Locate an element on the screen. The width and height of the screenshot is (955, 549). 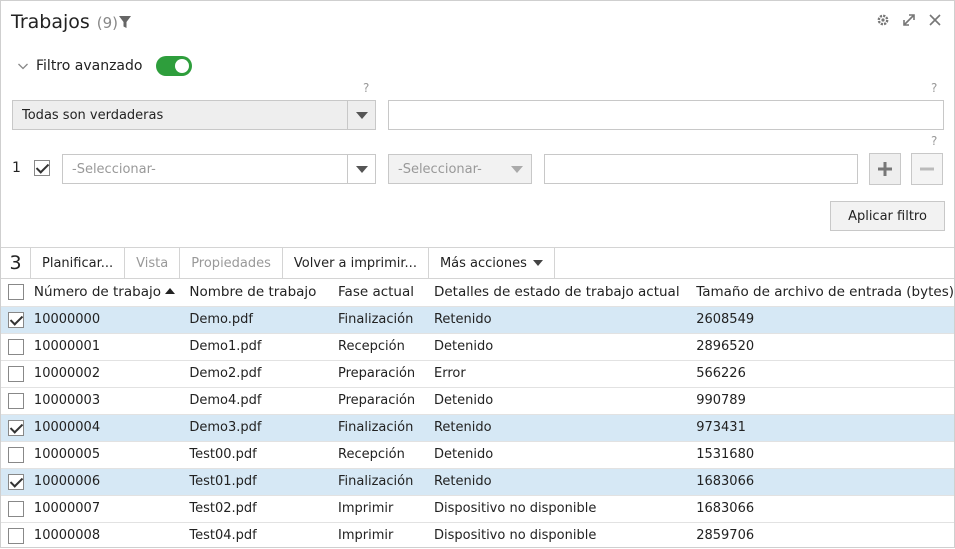
apply-filter-button: Aplicar filtro is located at coordinates (887, 216).